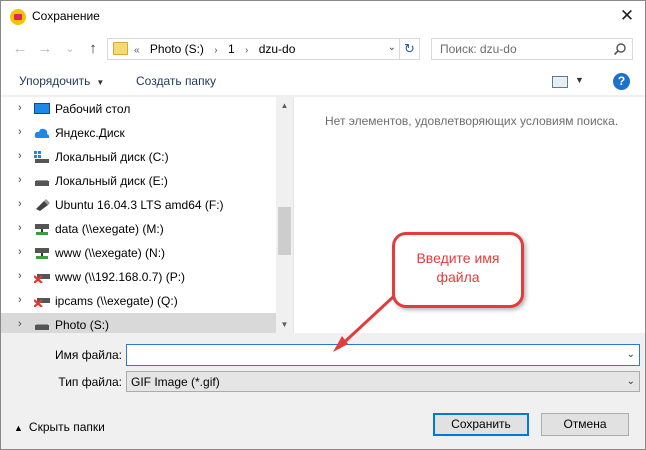 The image size is (646, 450). What do you see at coordinates (112, 157) in the screenshot?
I see `tree-item-label: Локальный диск (C:)` at bounding box center [112, 157].